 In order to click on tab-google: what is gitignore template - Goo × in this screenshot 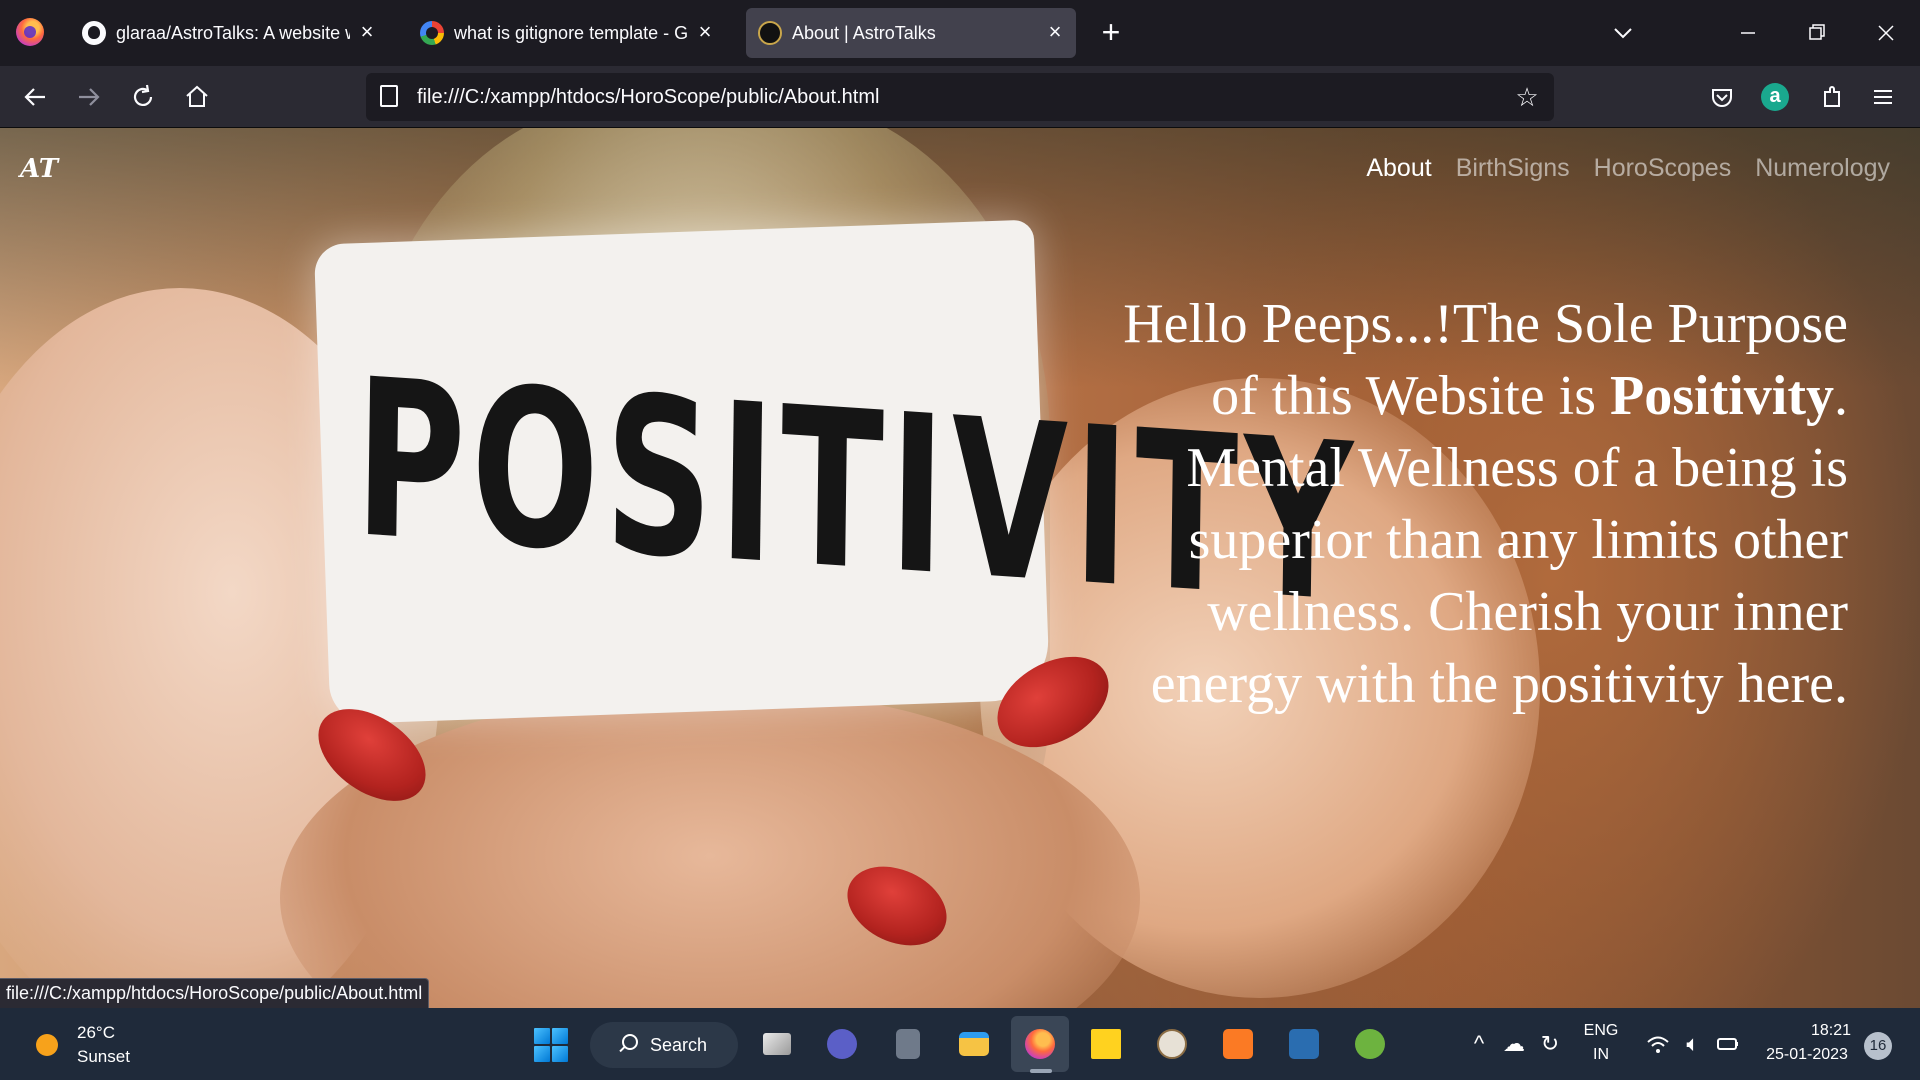, I will do `click(567, 33)`.